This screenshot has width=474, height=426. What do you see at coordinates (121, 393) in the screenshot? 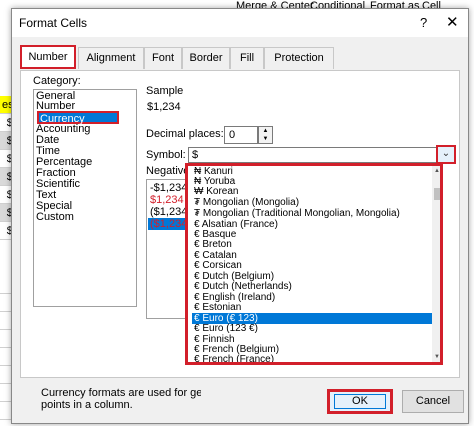
I see `description-line: Currency formats are used for gene` at bounding box center [121, 393].